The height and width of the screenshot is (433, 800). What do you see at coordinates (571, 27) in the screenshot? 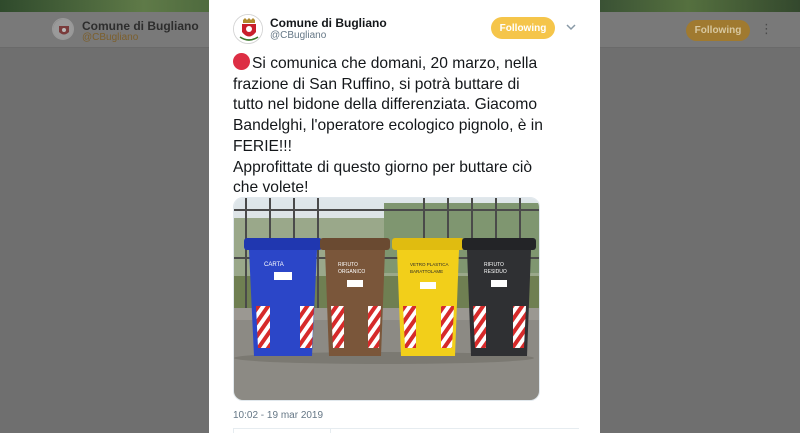
I see `chevron-down-icon` at bounding box center [571, 27].